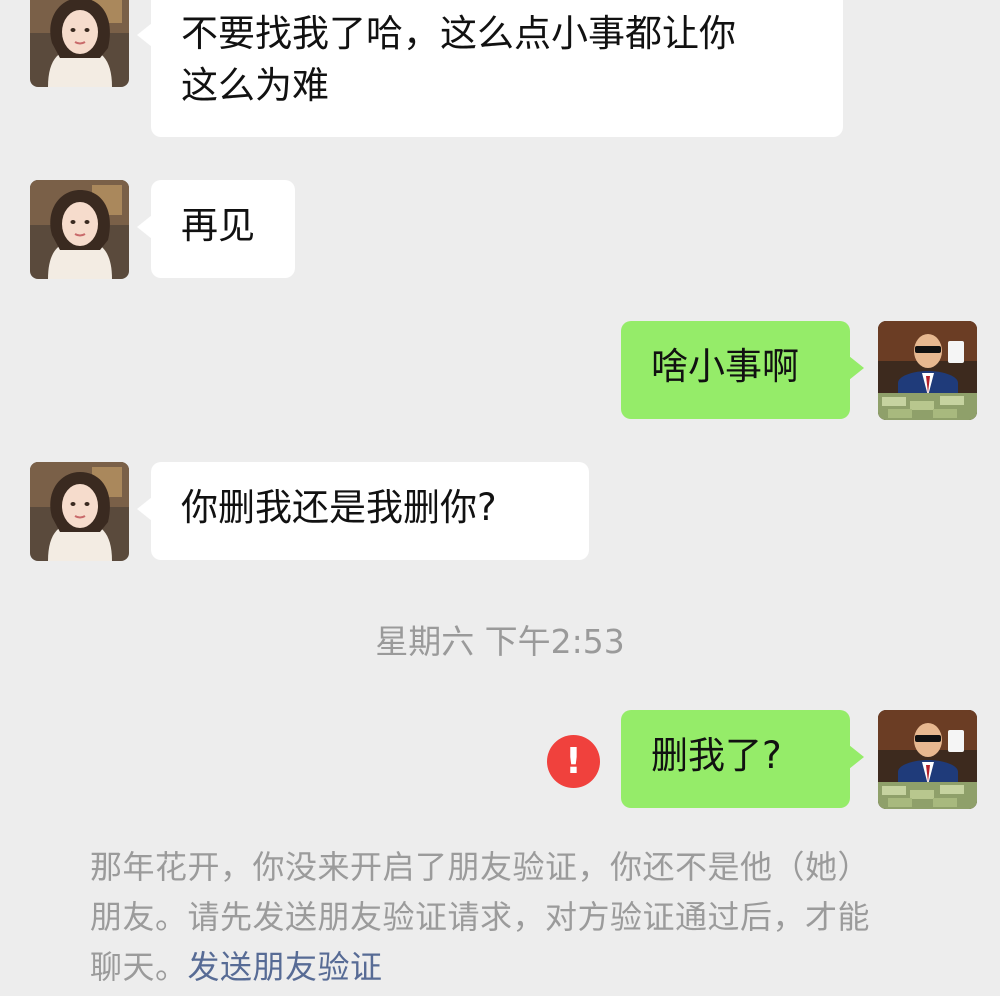  Describe the element at coordinates (716, 755) in the screenshot. I see `message-text-line: 删我了?` at that location.